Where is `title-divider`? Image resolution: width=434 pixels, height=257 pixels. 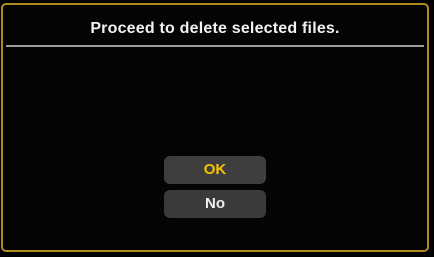 title-divider is located at coordinates (215, 46).